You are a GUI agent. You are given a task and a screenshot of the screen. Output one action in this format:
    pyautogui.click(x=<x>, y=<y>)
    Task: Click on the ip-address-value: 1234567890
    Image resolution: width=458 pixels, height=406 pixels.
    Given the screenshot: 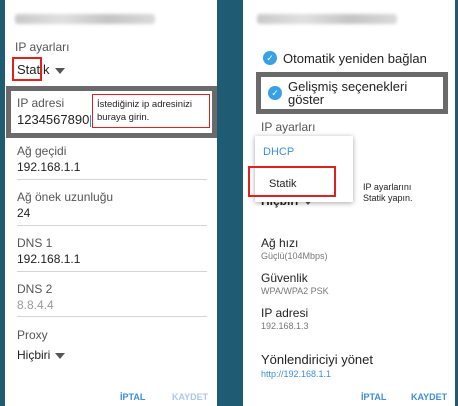 What is the action you would take?
    pyautogui.click(x=53, y=119)
    